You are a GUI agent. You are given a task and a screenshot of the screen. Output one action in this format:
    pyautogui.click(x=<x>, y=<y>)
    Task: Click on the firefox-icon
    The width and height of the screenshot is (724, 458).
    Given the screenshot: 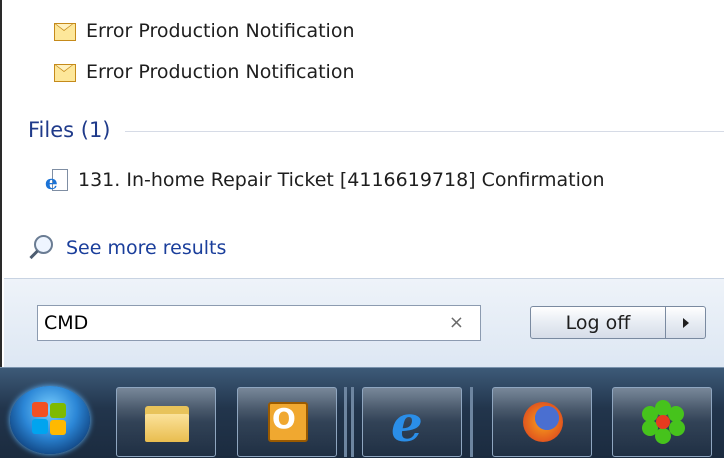 What is the action you would take?
    pyautogui.click(x=543, y=422)
    